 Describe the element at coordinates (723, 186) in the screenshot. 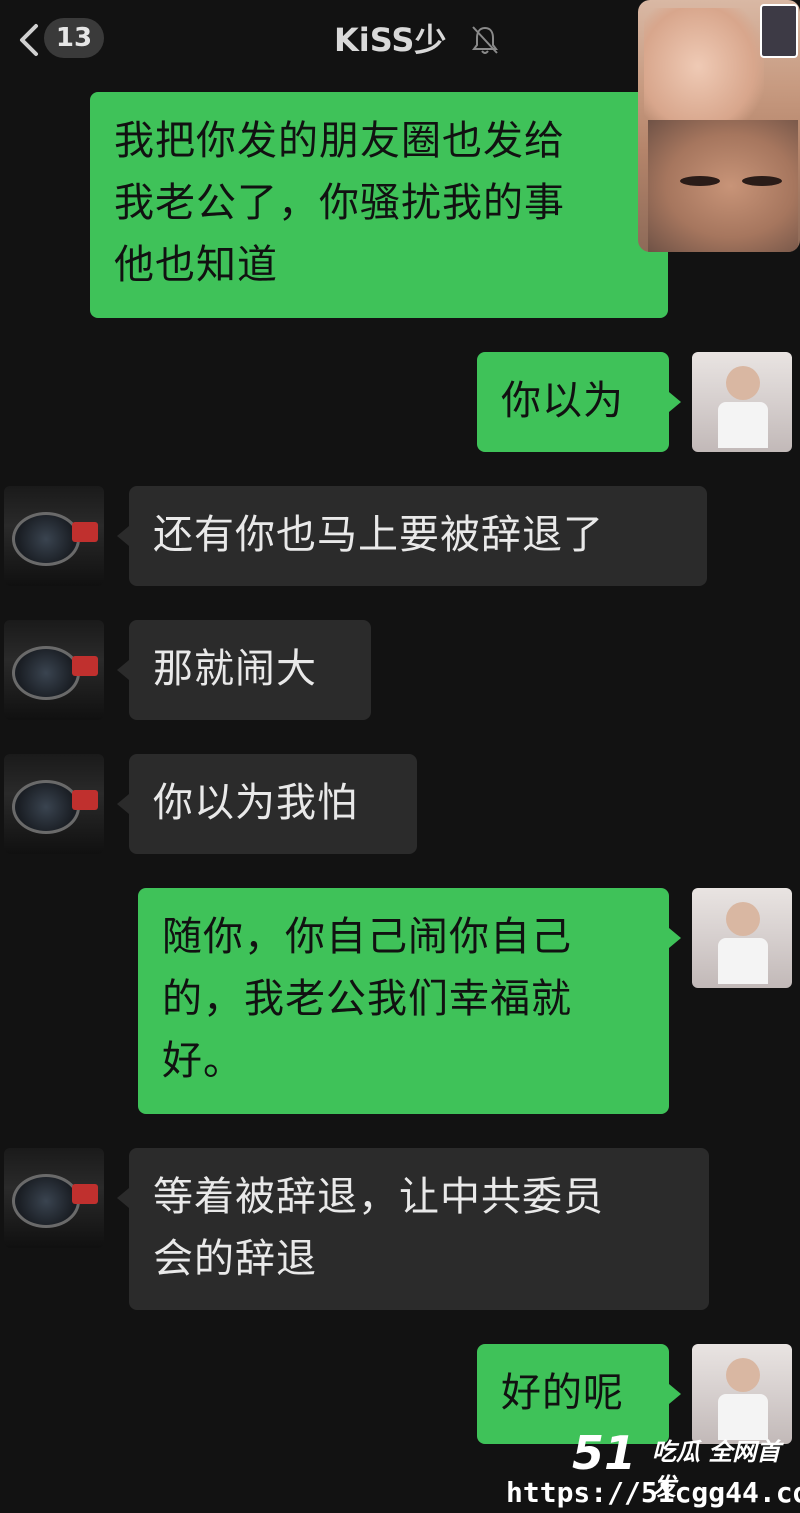

I see `pip-video-frame-face` at that location.